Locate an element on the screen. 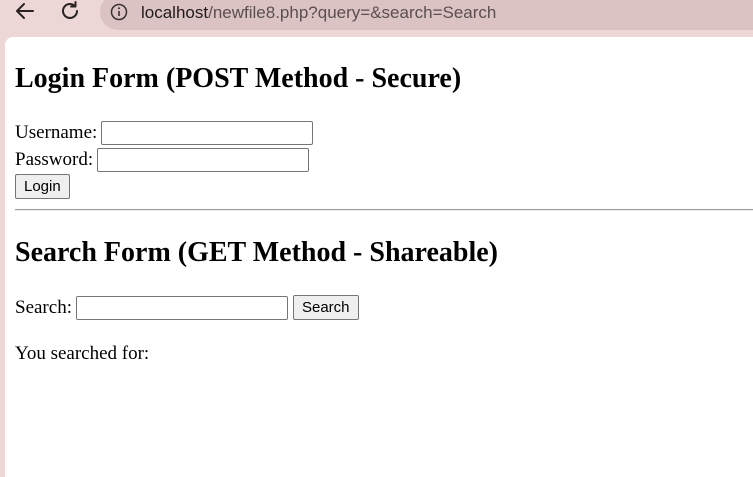 This screenshot has width=753, height=477. url-host: localhost is located at coordinates (175, 12).